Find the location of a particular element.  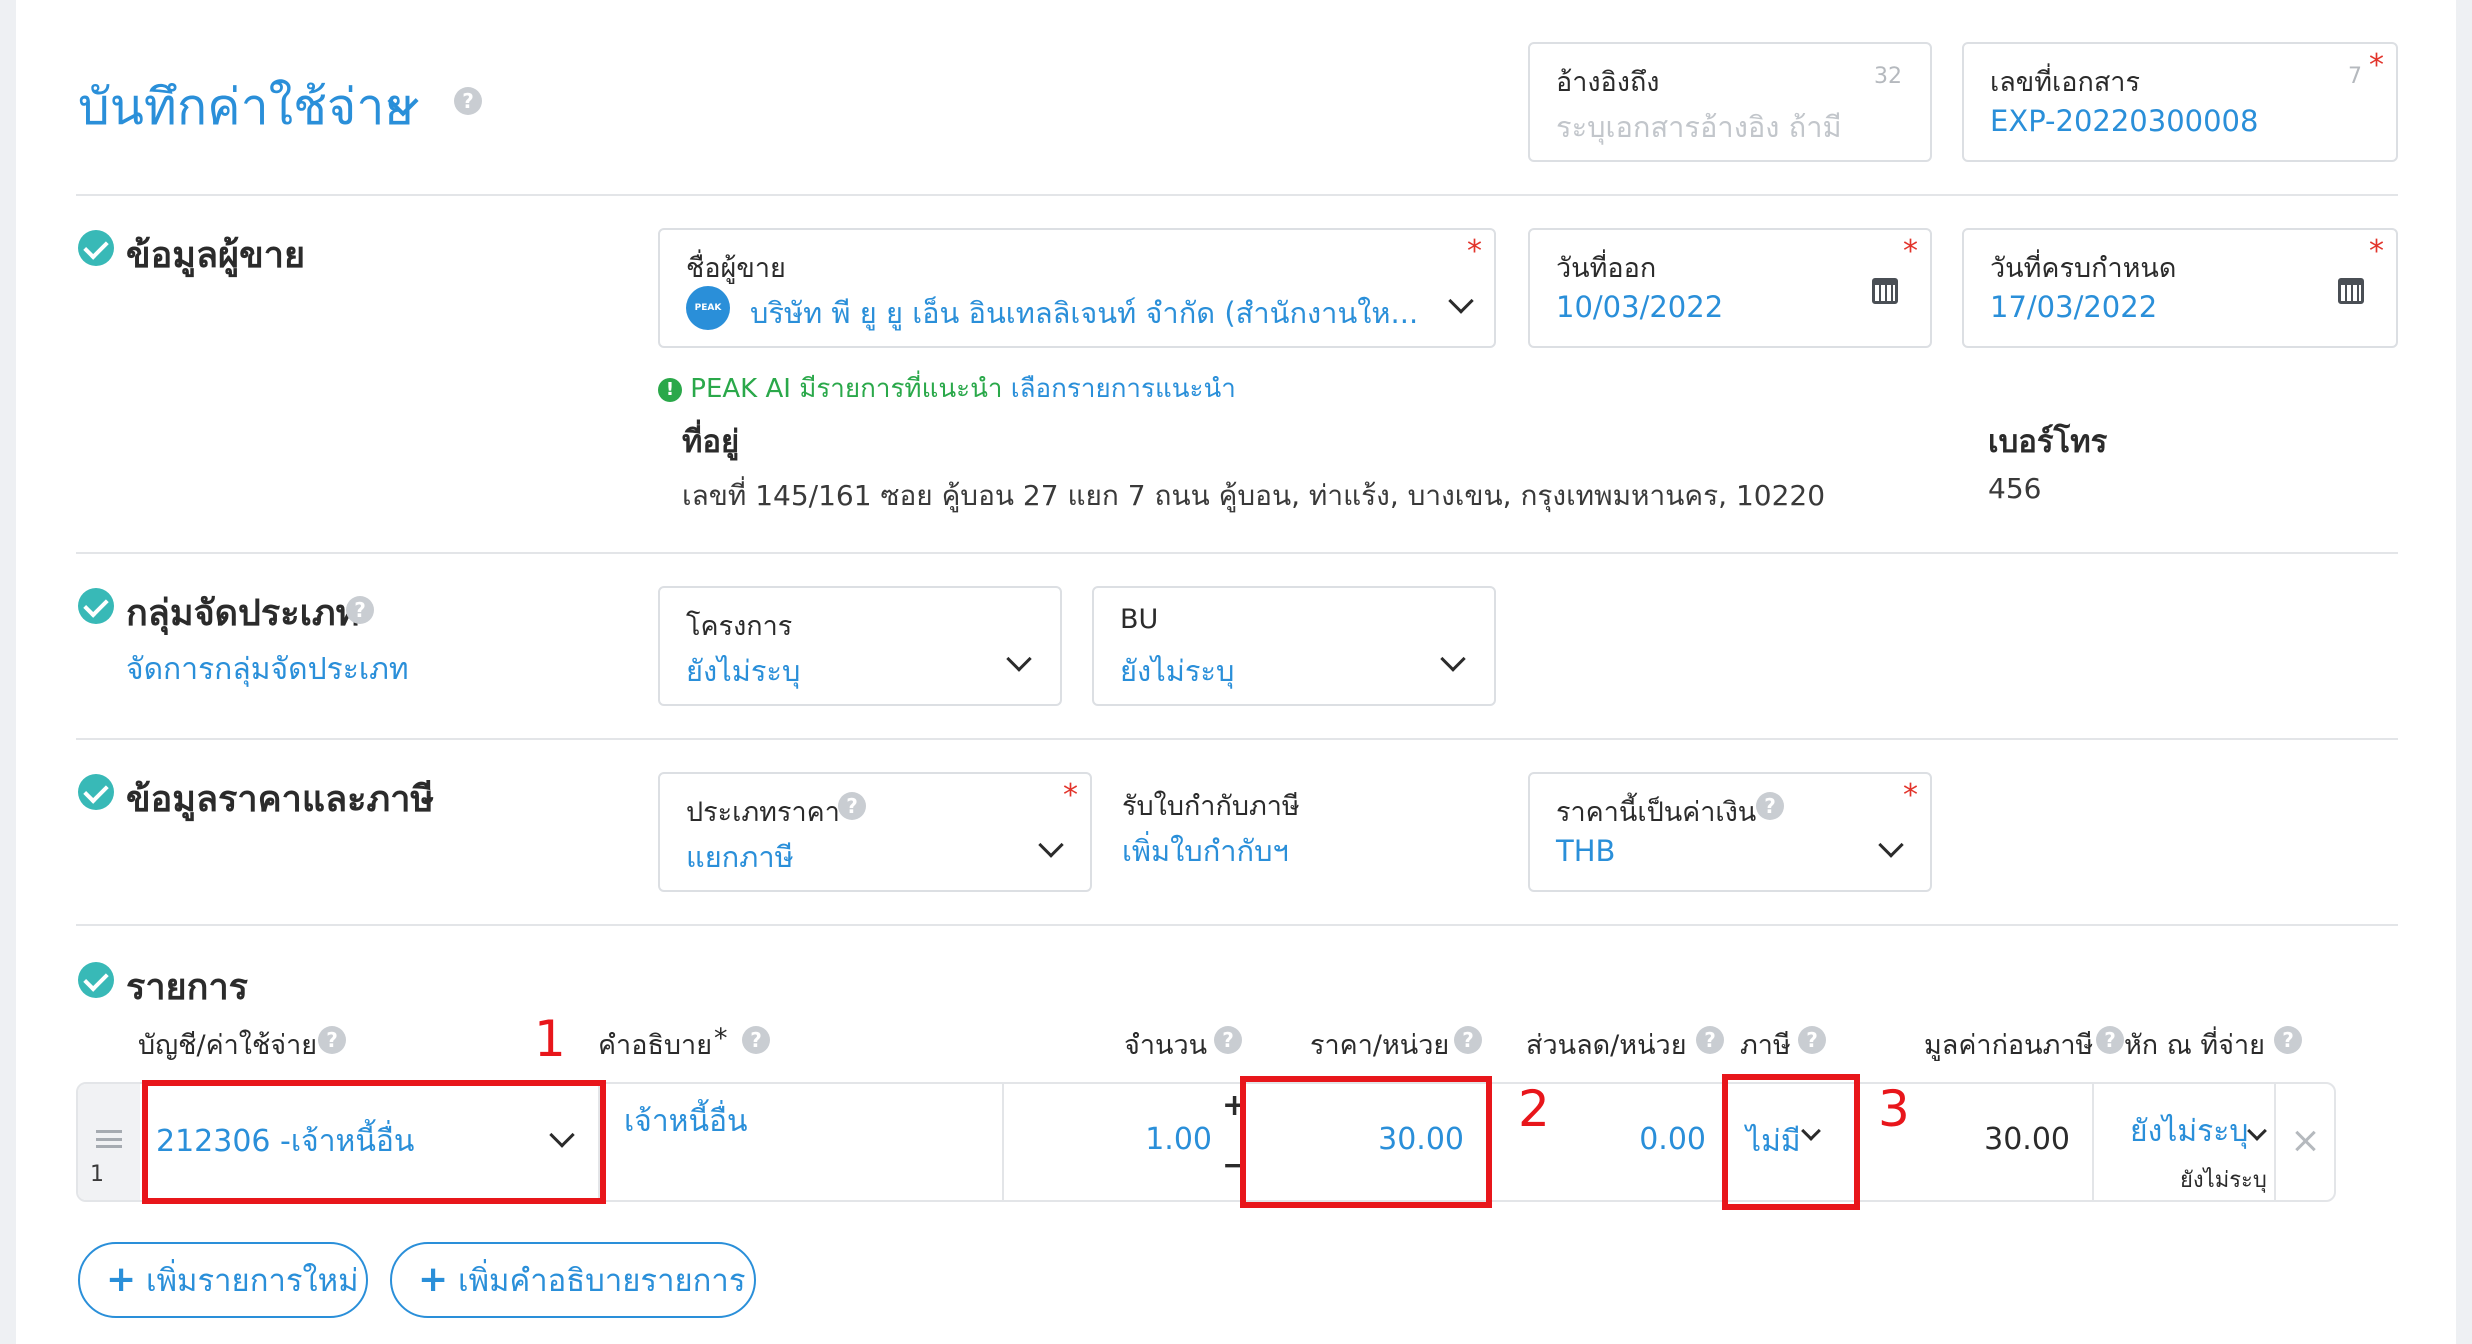

group-help-icon: ? is located at coordinates (360, 610).